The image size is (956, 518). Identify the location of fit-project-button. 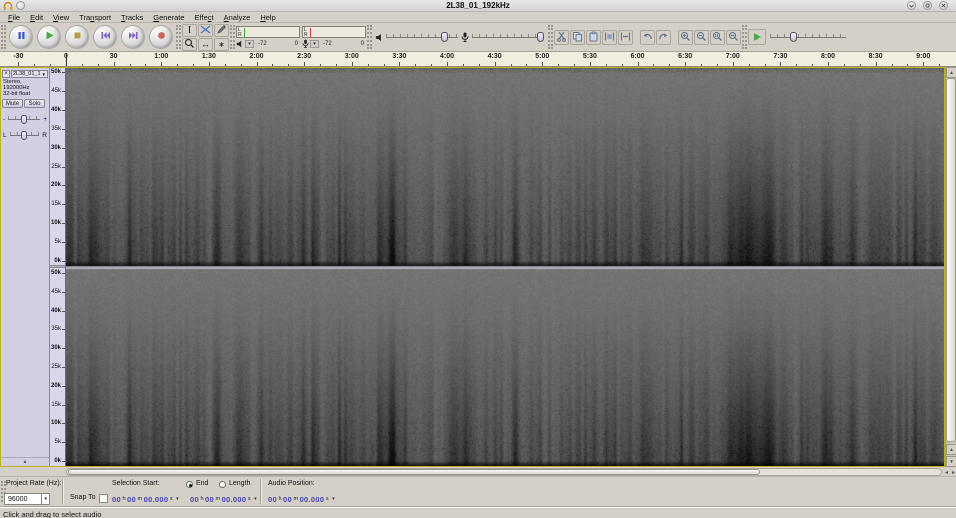
(733, 37).